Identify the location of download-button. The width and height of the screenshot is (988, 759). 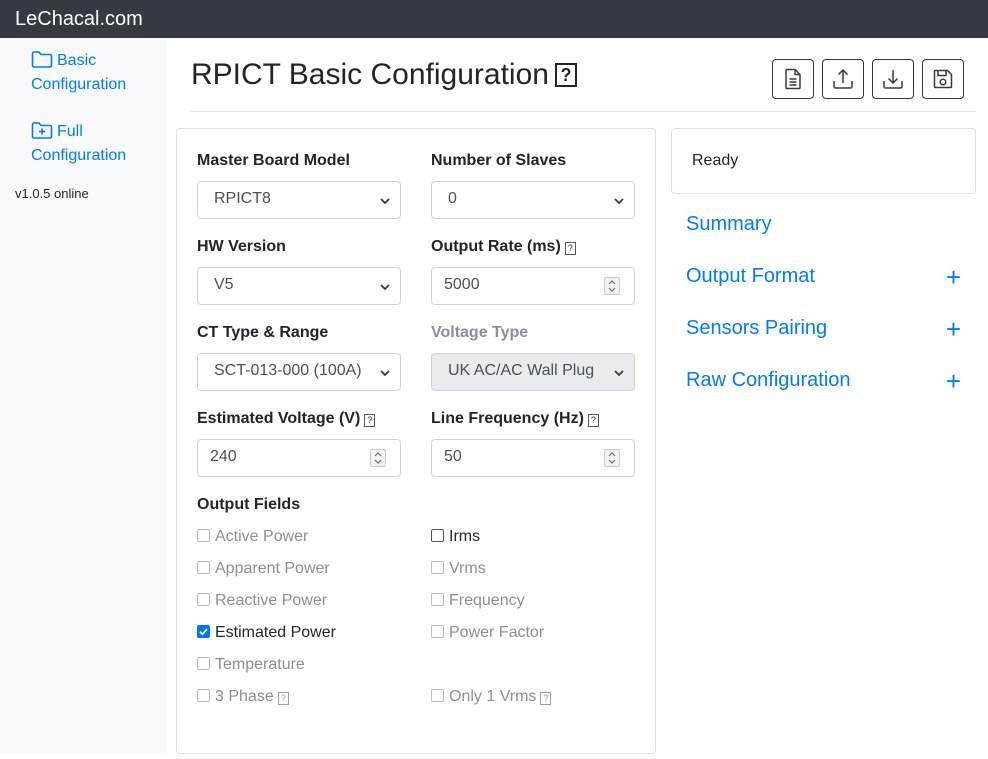
(893, 79).